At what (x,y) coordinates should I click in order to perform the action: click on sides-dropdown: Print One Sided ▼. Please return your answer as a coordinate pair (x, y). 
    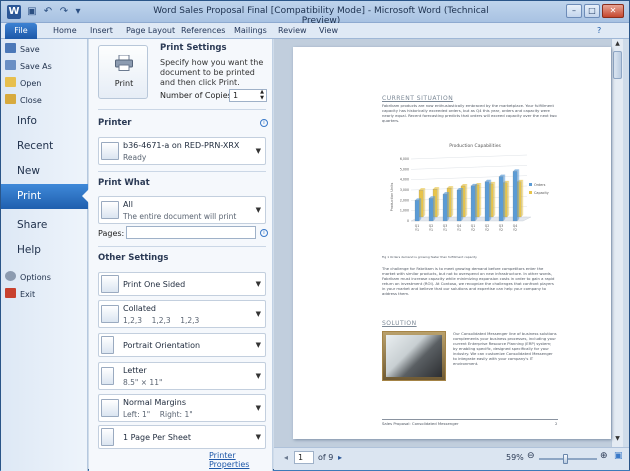
    Looking at the image, I should click on (182, 284).